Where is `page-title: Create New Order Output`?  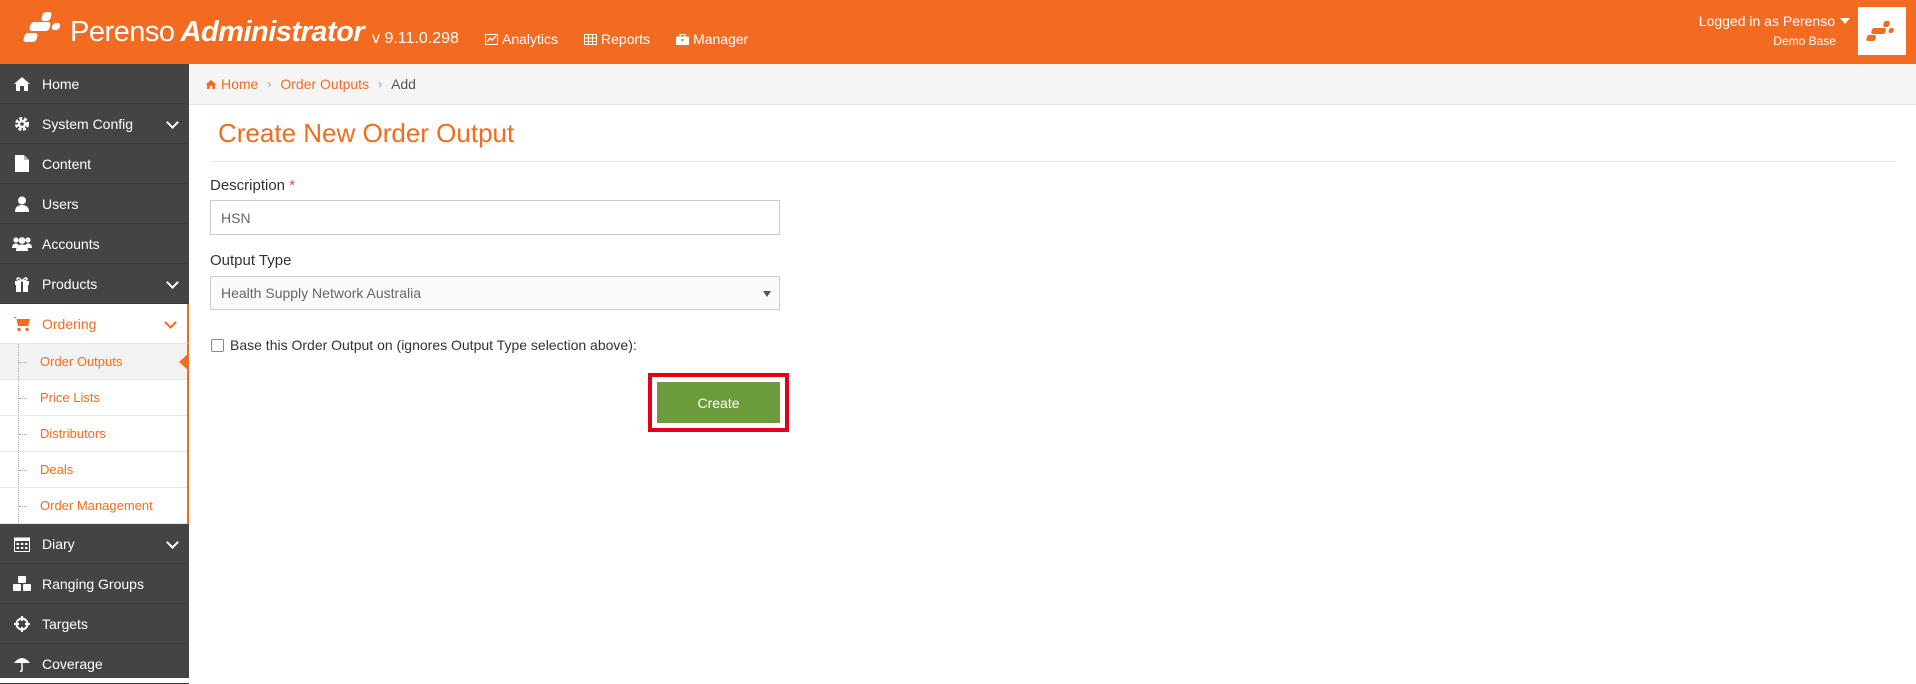
page-title: Create New Order Output is located at coordinates (366, 133).